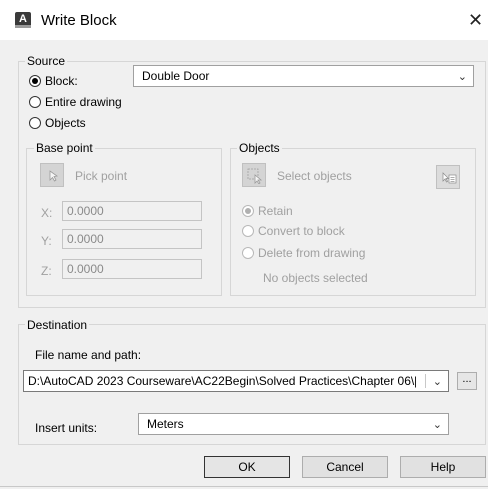 The image size is (488, 489). Describe the element at coordinates (275, 211) in the screenshot. I see `retain-radio-label: Retain` at that location.